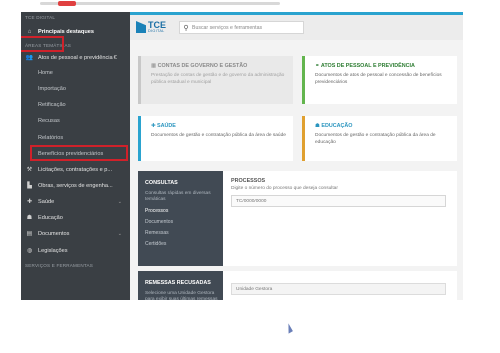 Image resolution: width=500 pixels, height=353 pixels. I want to click on top-annotation, so click(160, 4).